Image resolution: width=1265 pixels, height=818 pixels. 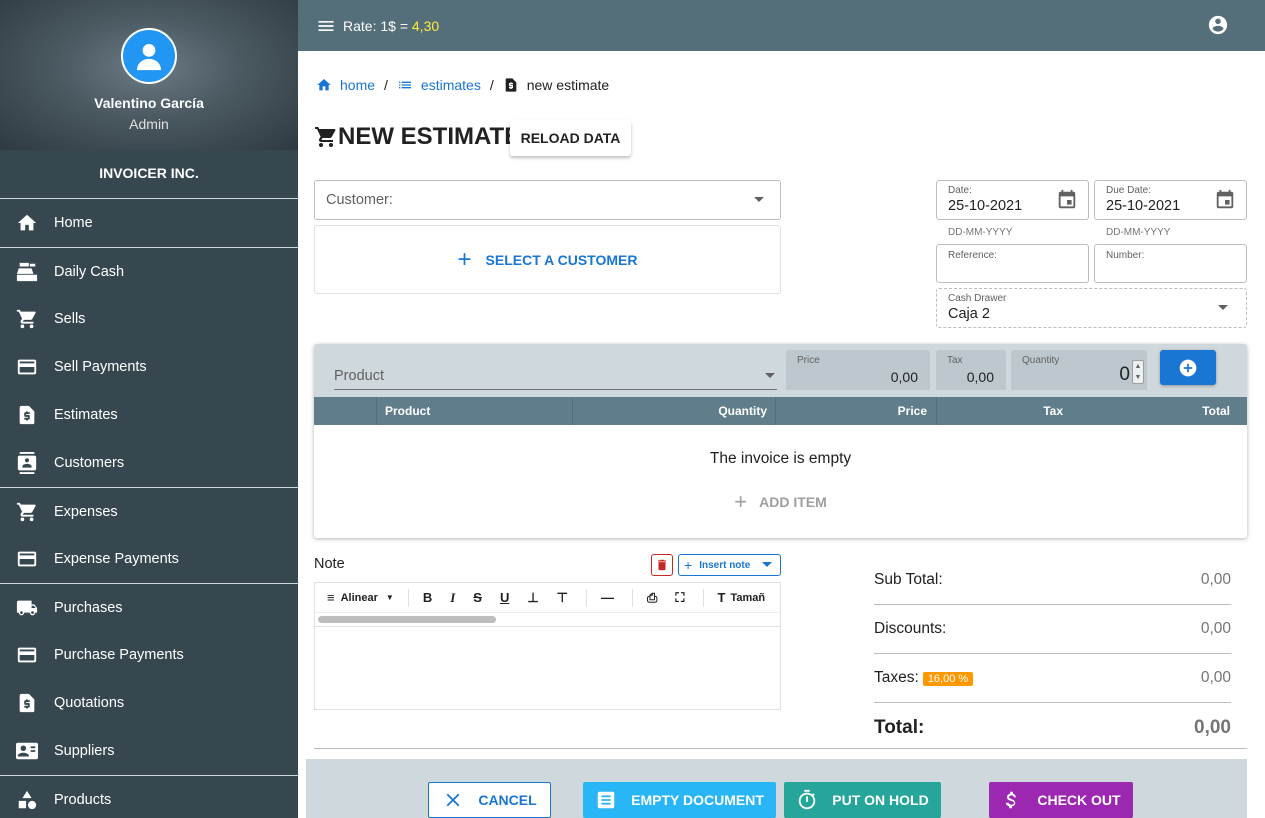 What do you see at coordinates (547, 200) in the screenshot?
I see `customer-select: Customer:` at bounding box center [547, 200].